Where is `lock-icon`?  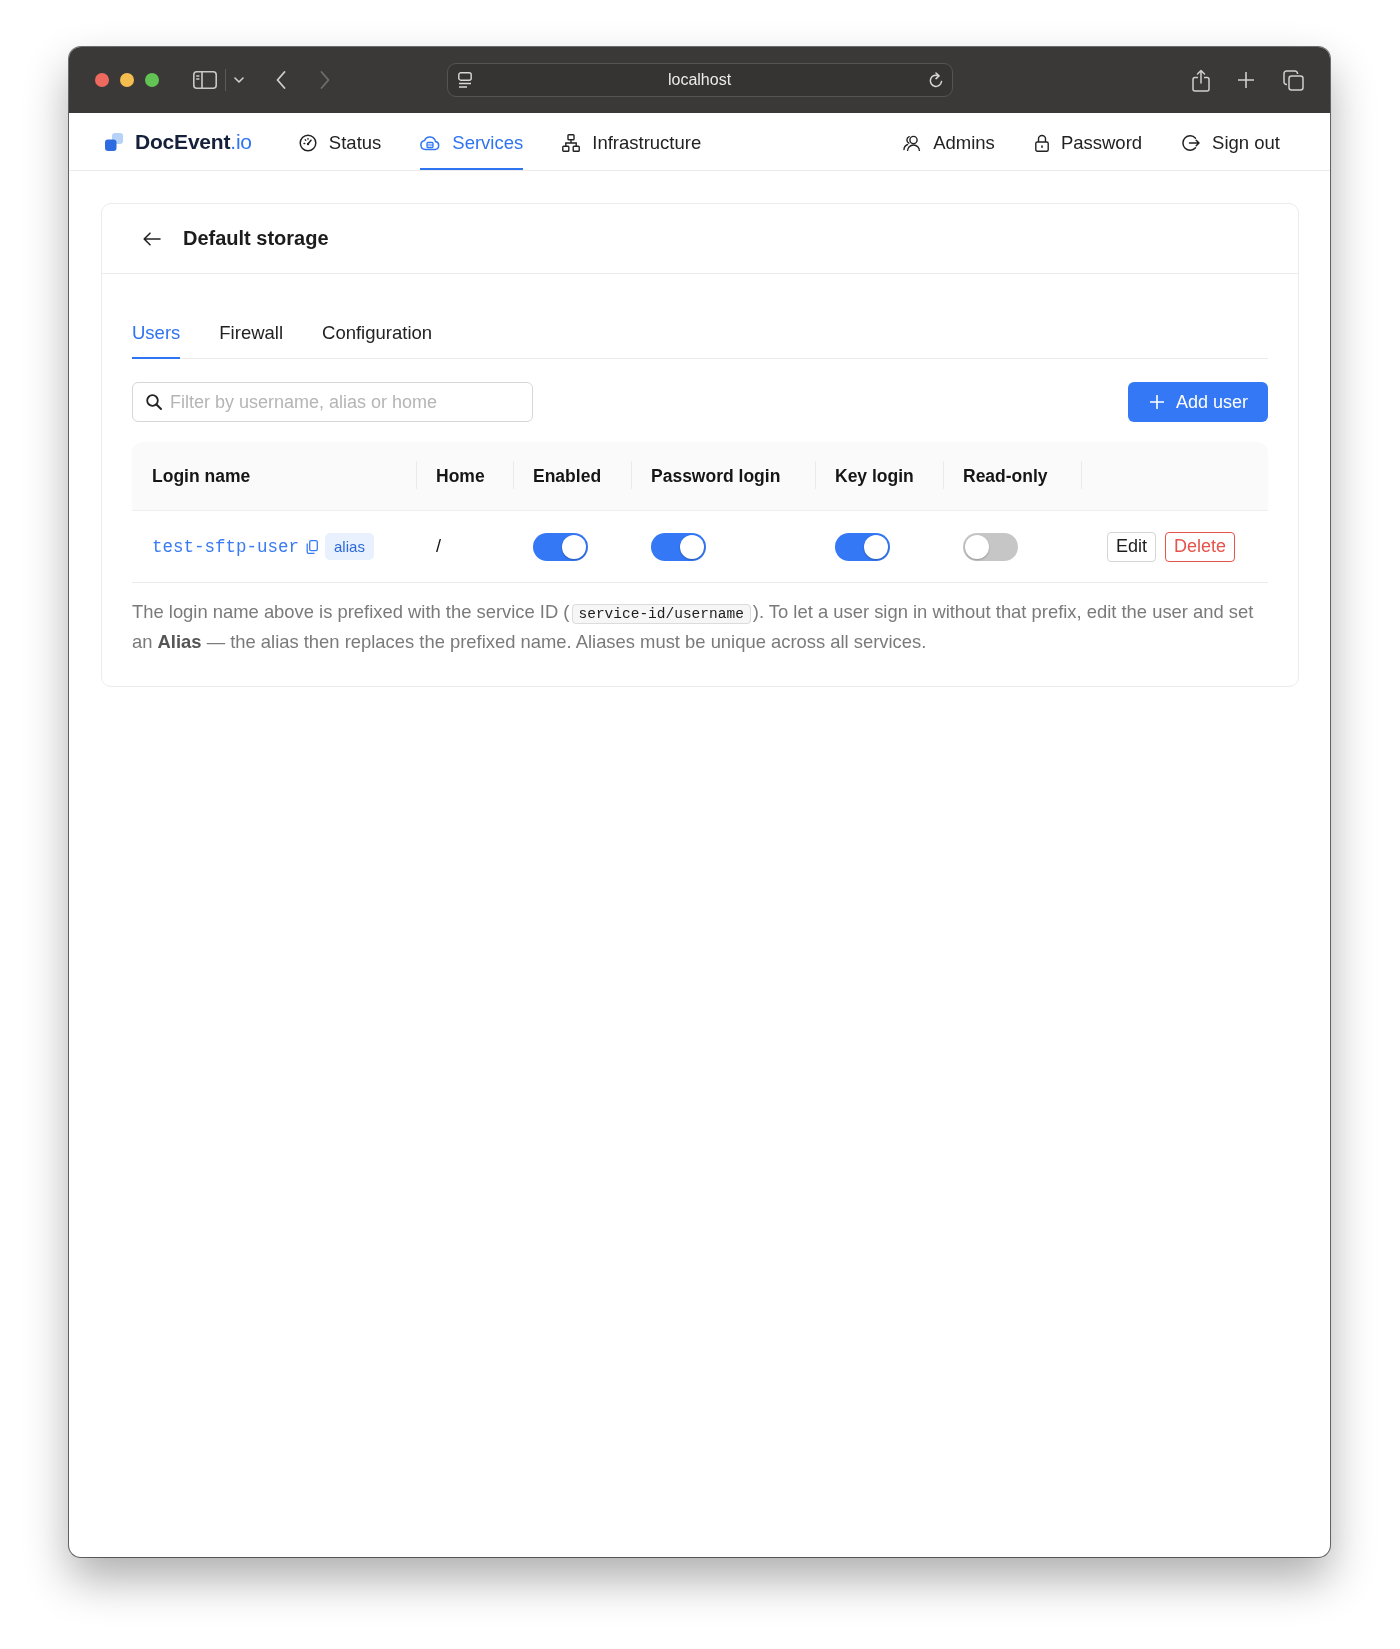 lock-icon is located at coordinates (1041, 143).